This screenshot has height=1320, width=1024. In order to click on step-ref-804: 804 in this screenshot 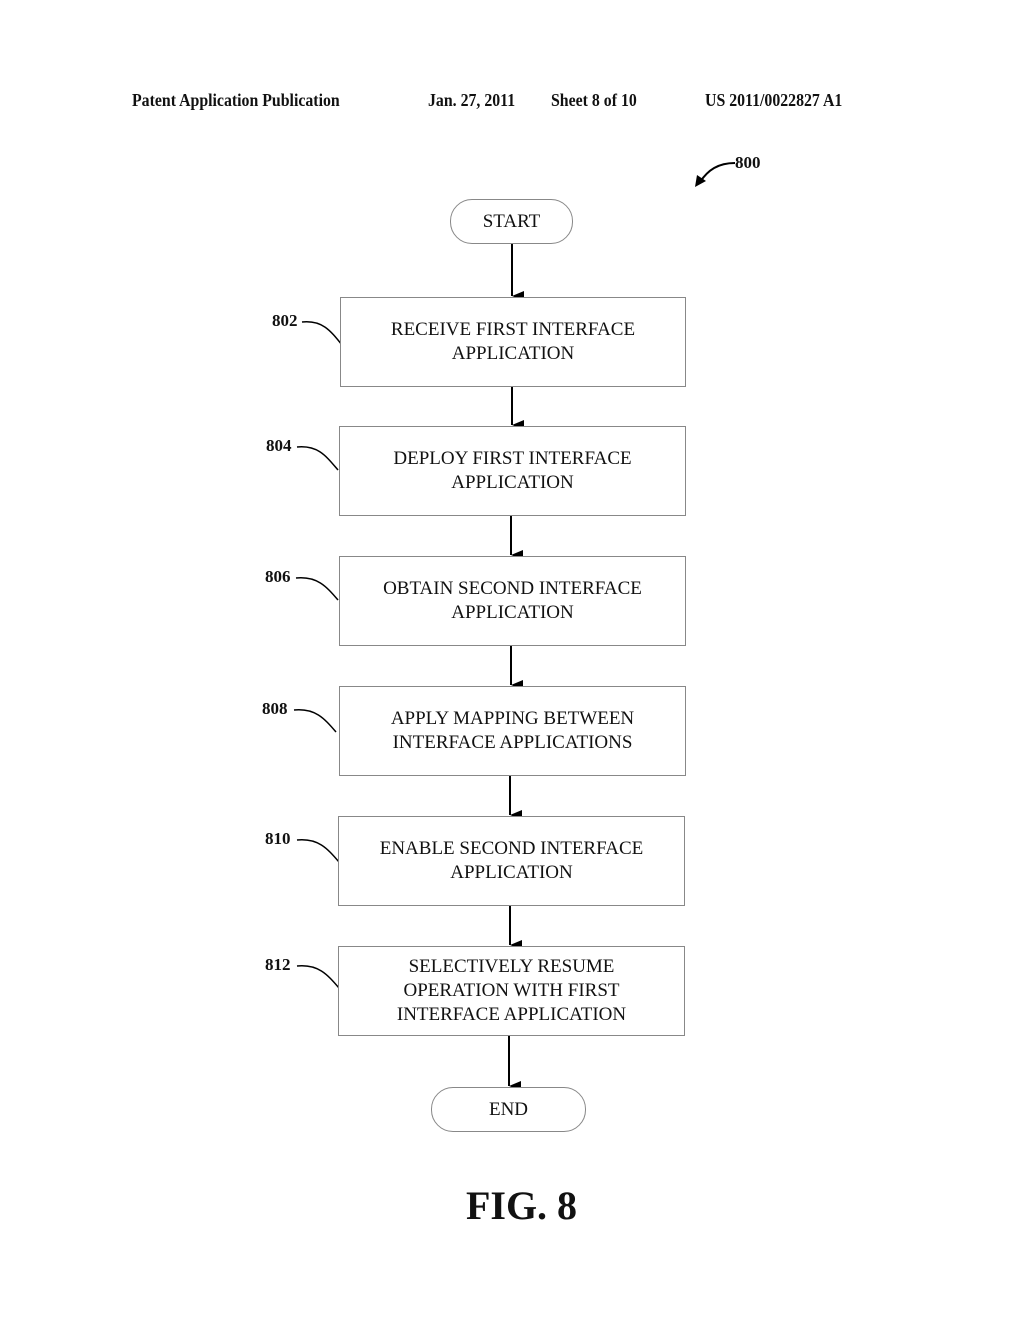, I will do `click(279, 445)`.